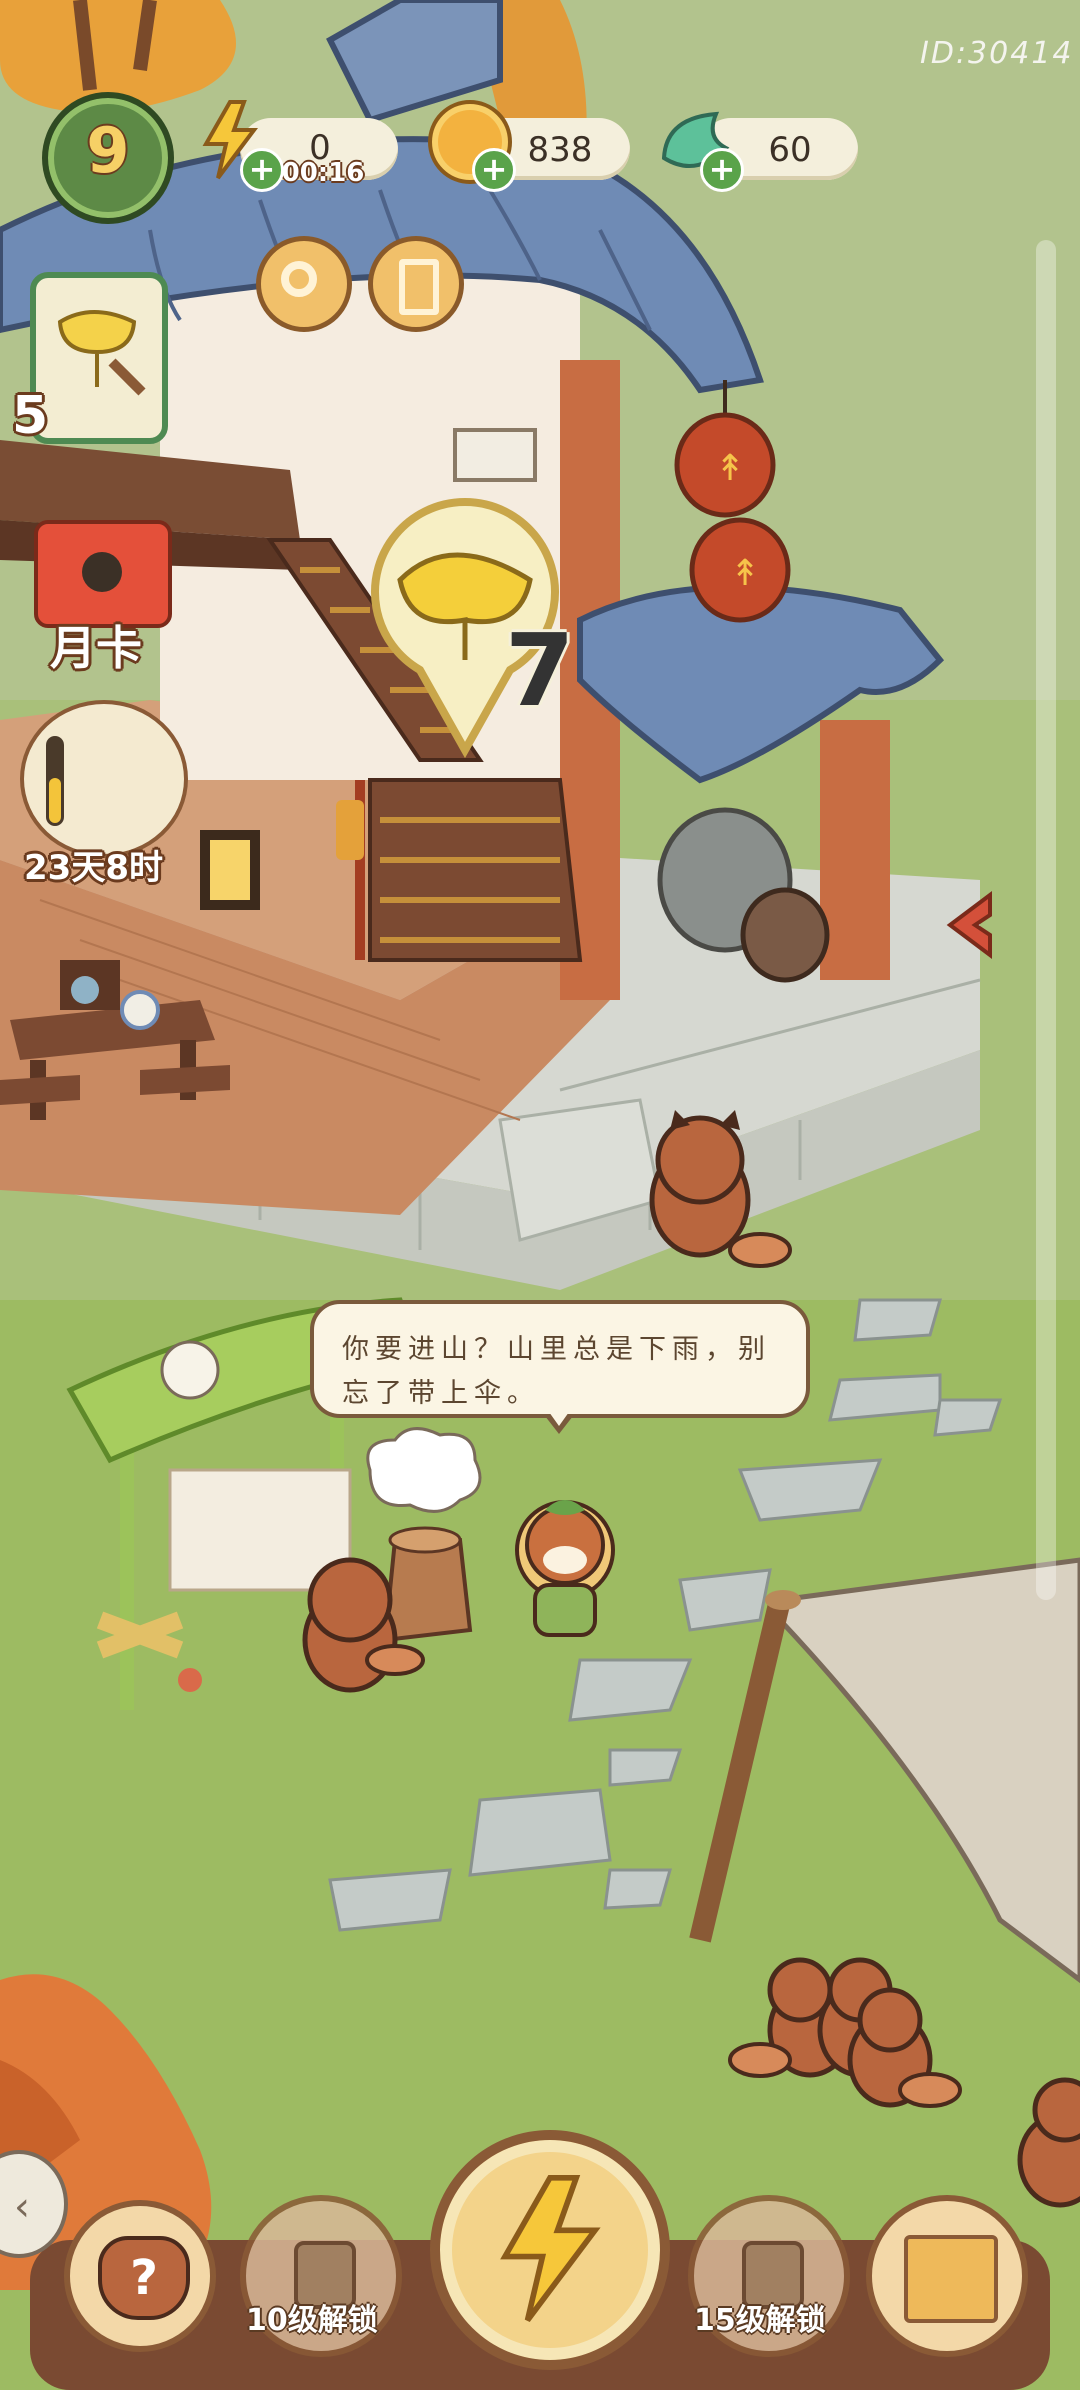  I want to click on help-button: ?, so click(140, 2276).